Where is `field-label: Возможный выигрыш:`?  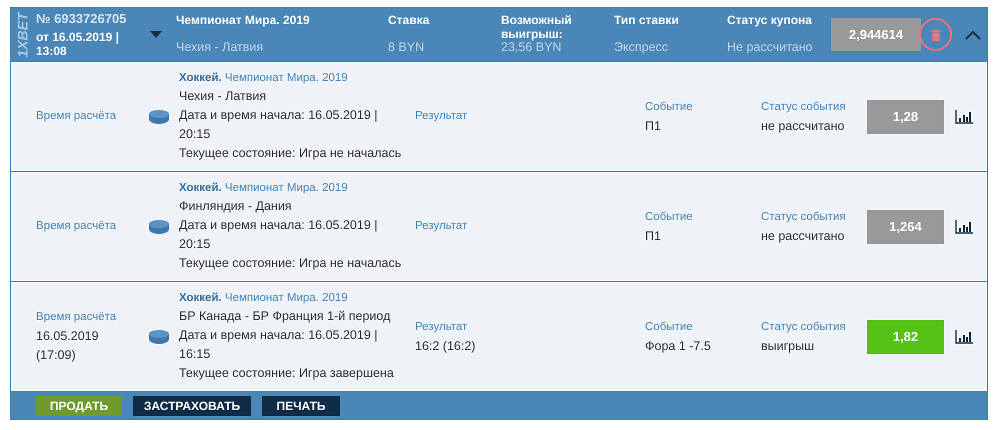
field-label: Возможный выигрыш: is located at coordinates (537, 26).